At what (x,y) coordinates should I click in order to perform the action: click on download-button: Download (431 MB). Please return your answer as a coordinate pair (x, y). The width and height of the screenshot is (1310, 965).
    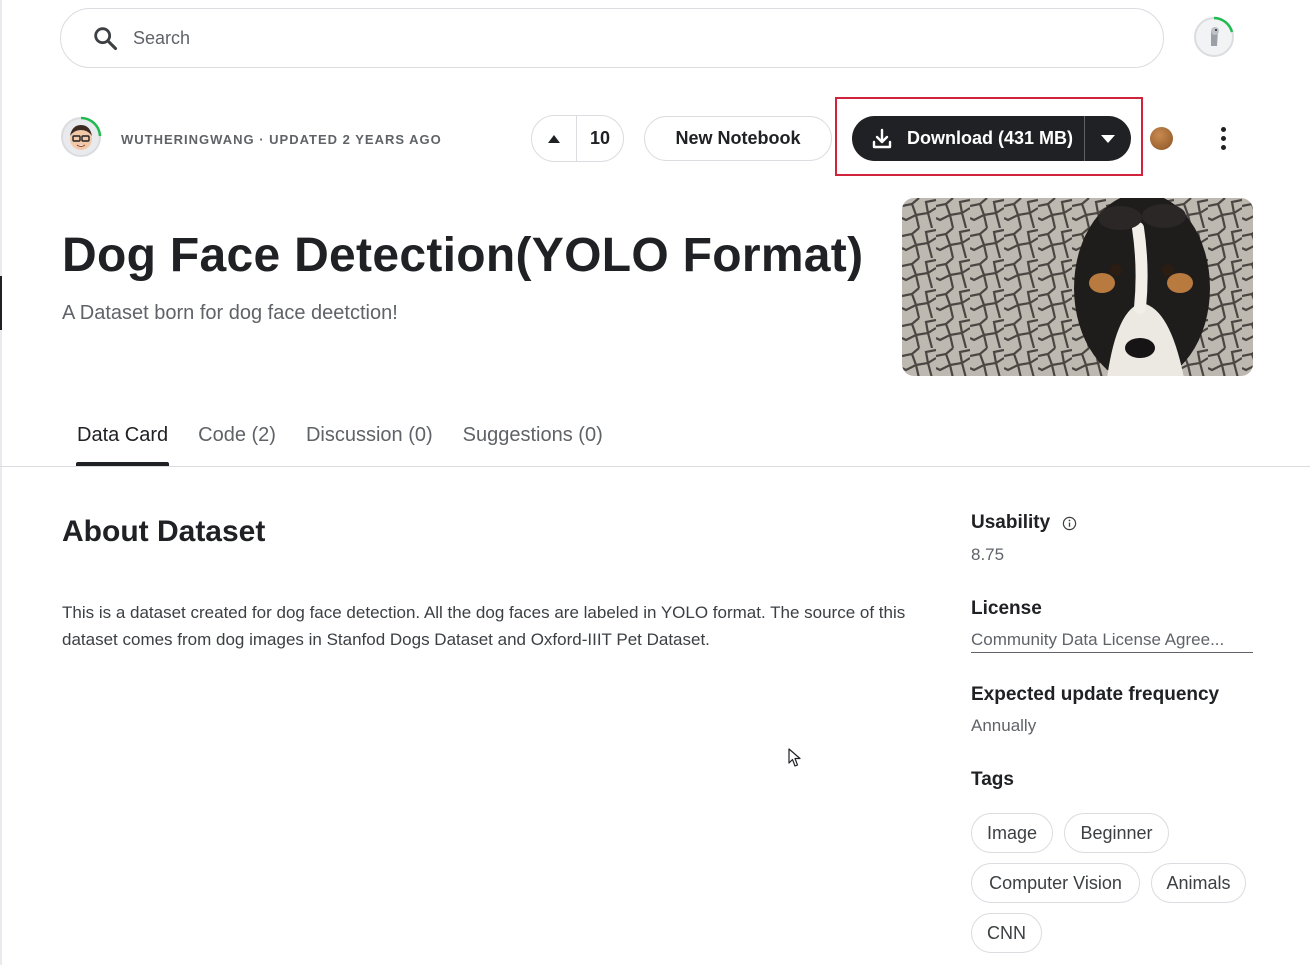
    Looking at the image, I should click on (968, 138).